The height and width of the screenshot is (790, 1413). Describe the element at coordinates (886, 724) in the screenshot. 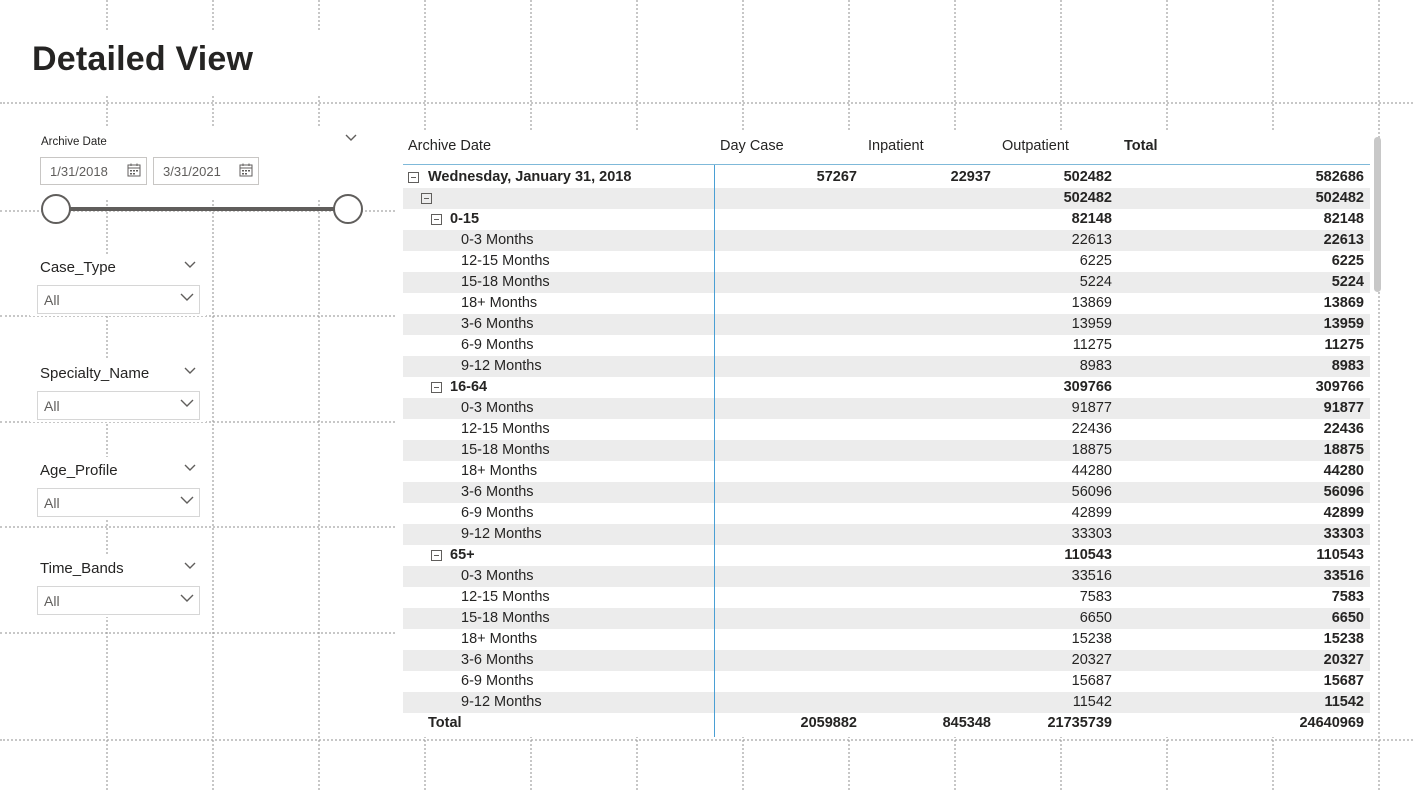

I see `matrix-total-row: Total 2059882 845348 21735739 24640969` at that location.